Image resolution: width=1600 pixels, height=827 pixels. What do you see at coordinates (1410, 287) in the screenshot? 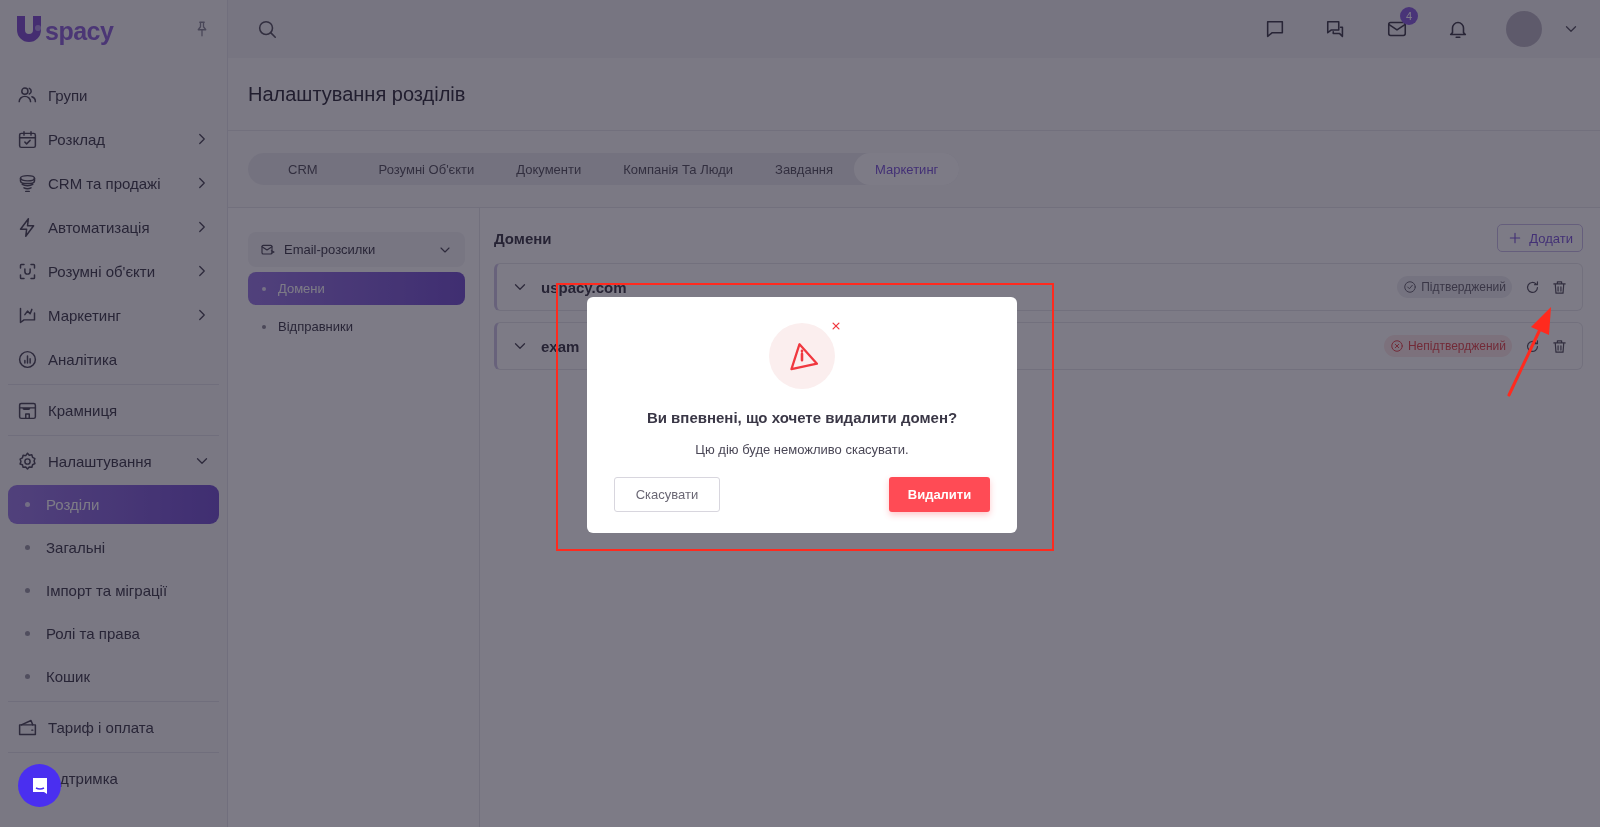
I see `check-circle-icon` at bounding box center [1410, 287].